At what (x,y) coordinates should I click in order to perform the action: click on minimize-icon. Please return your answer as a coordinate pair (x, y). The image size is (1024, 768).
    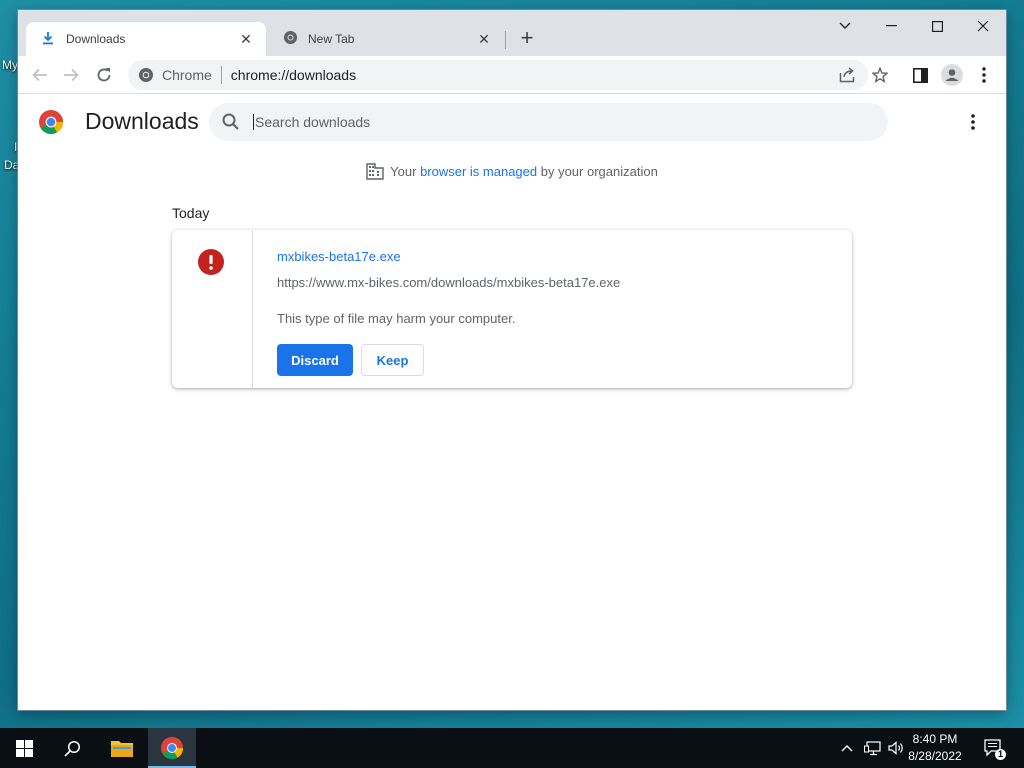
    Looking at the image, I should click on (891, 26).